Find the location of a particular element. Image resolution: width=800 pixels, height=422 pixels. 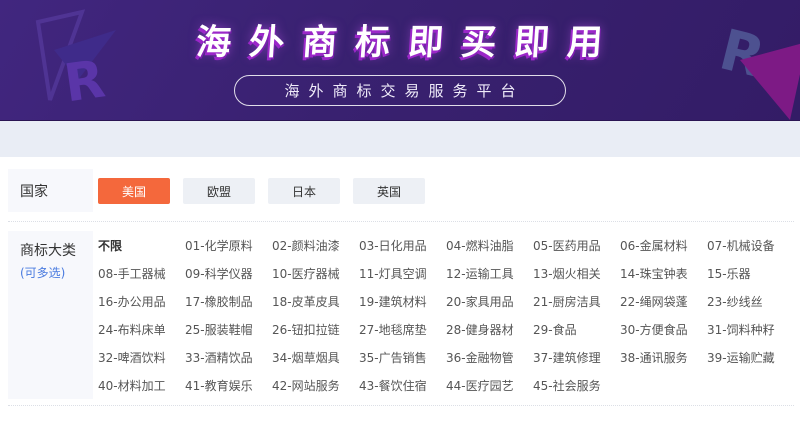

category-option: 14-珠宝钟表 is located at coordinates (663, 273).